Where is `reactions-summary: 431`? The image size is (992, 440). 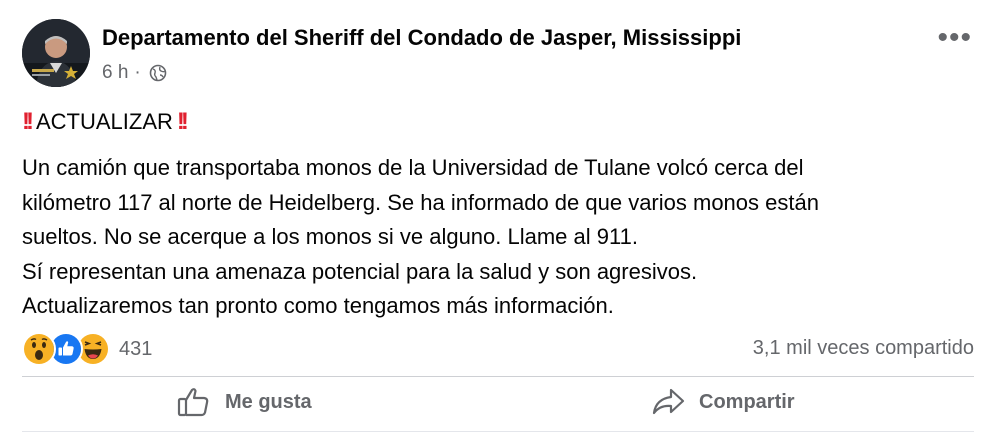 reactions-summary: 431 is located at coordinates (87, 349).